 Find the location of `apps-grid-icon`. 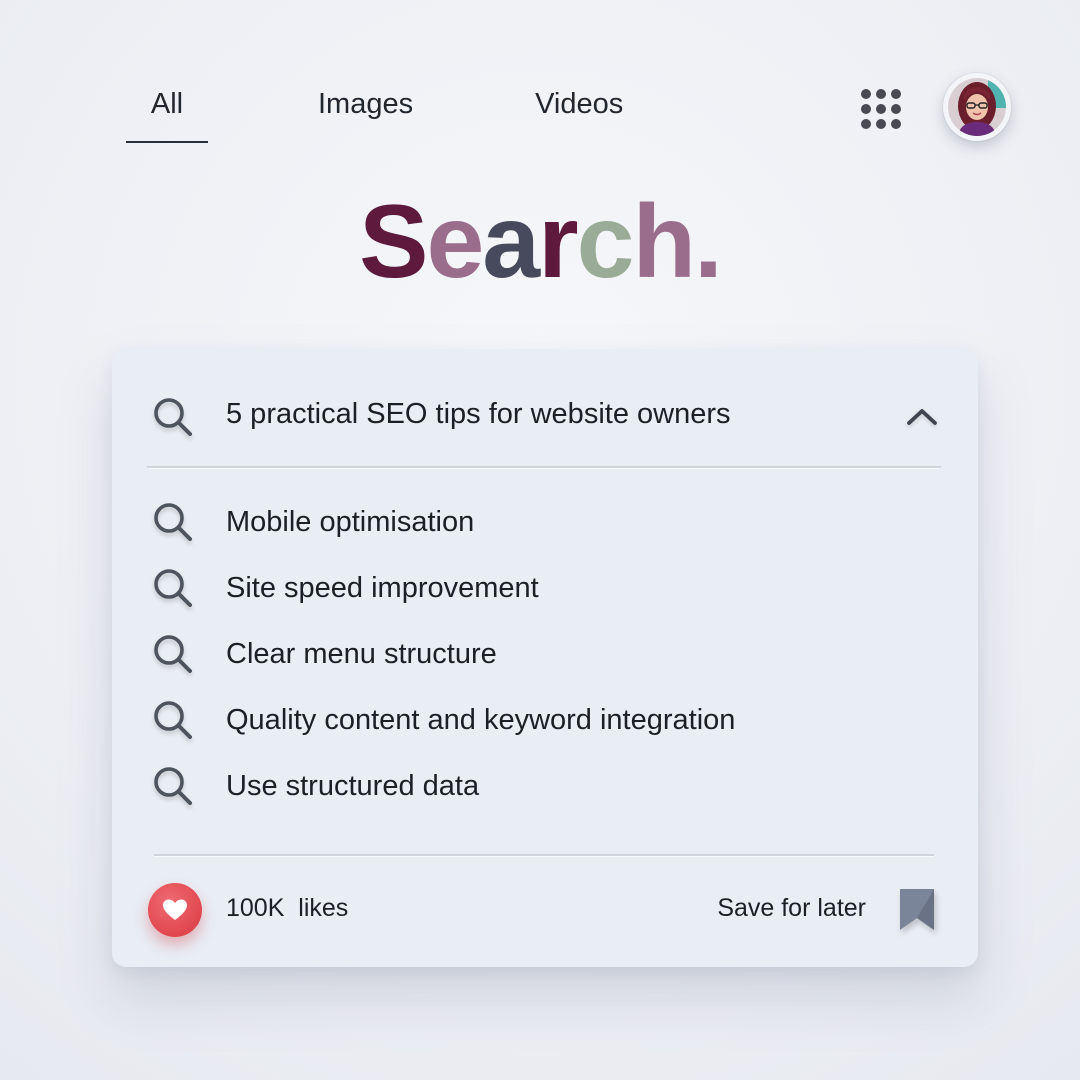

apps-grid-icon is located at coordinates (881, 109).